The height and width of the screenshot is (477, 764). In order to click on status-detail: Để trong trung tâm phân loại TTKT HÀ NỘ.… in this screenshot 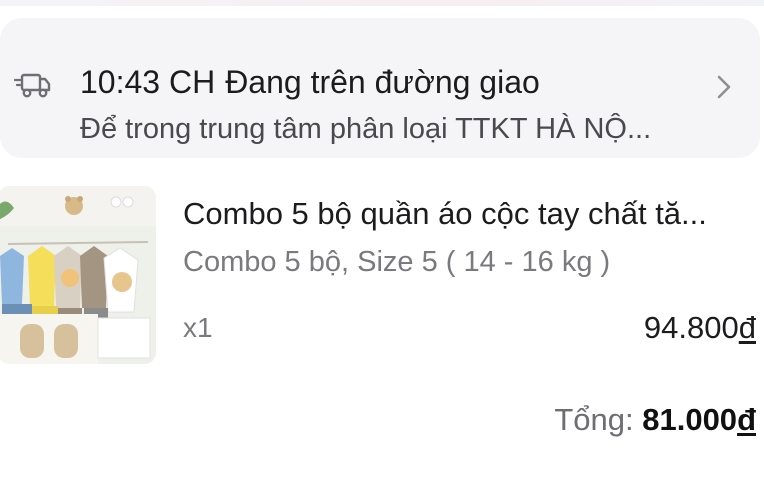, I will do `click(366, 129)`.